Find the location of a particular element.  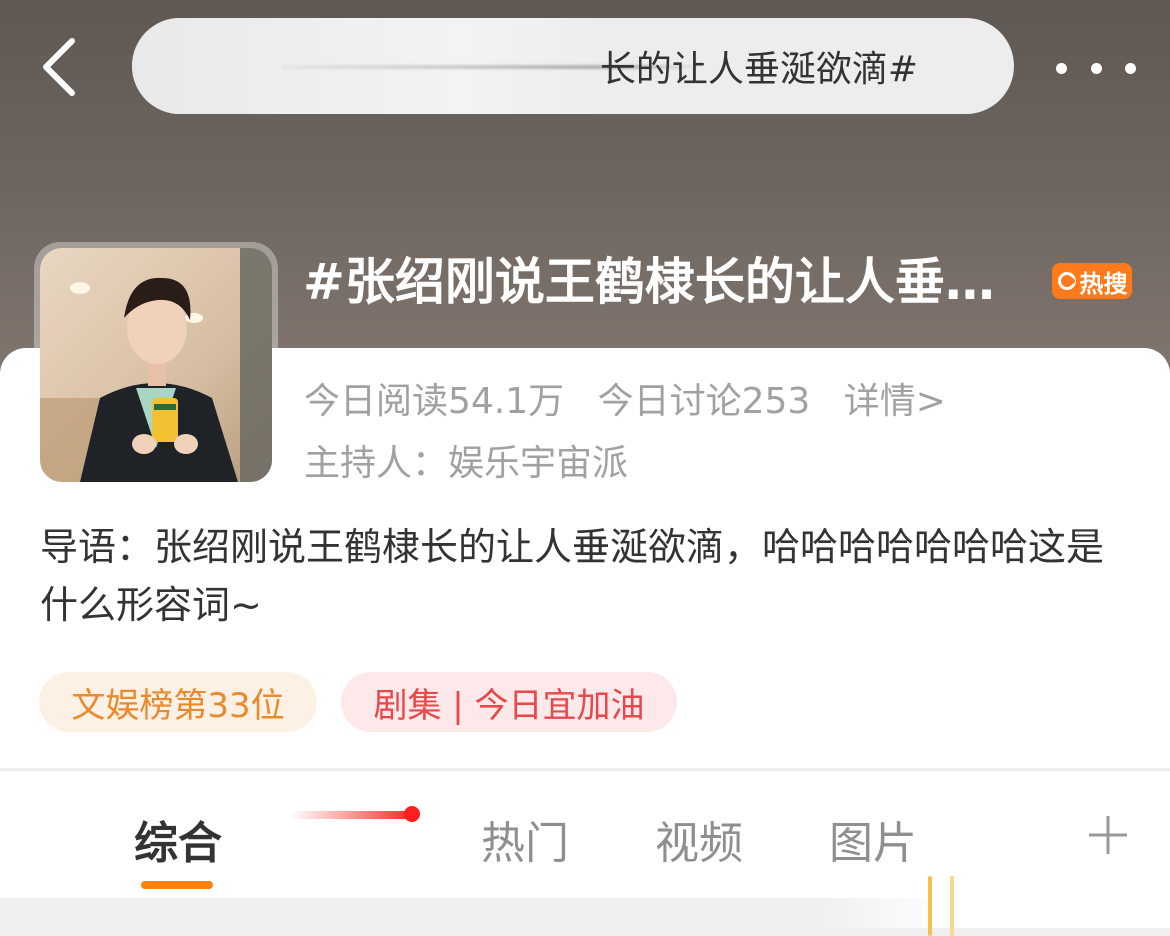

category-tag: 剧集 | 今日宜加油 is located at coordinates (509, 702).